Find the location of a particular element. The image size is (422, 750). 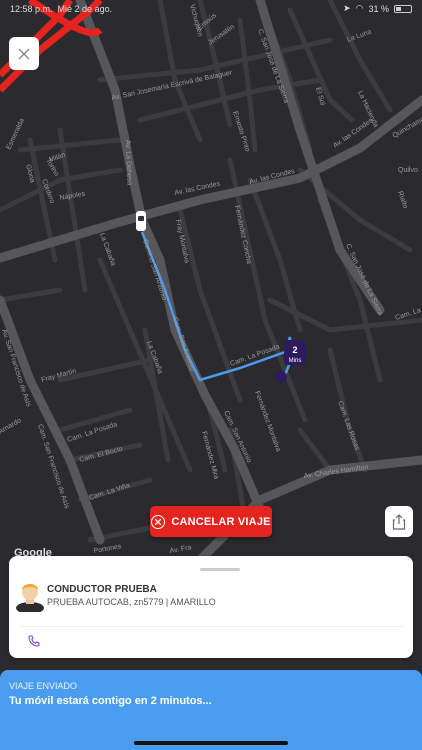

battery-label: 31 % is located at coordinates (378, 8).